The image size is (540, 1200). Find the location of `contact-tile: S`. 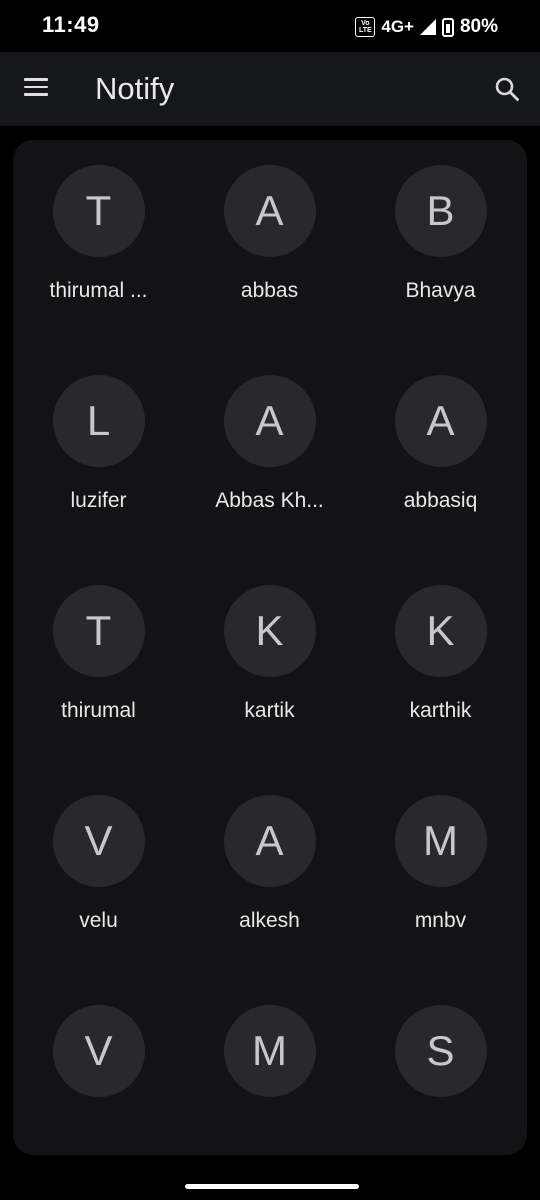

contact-tile: S is located at coordinates (440, 1067).